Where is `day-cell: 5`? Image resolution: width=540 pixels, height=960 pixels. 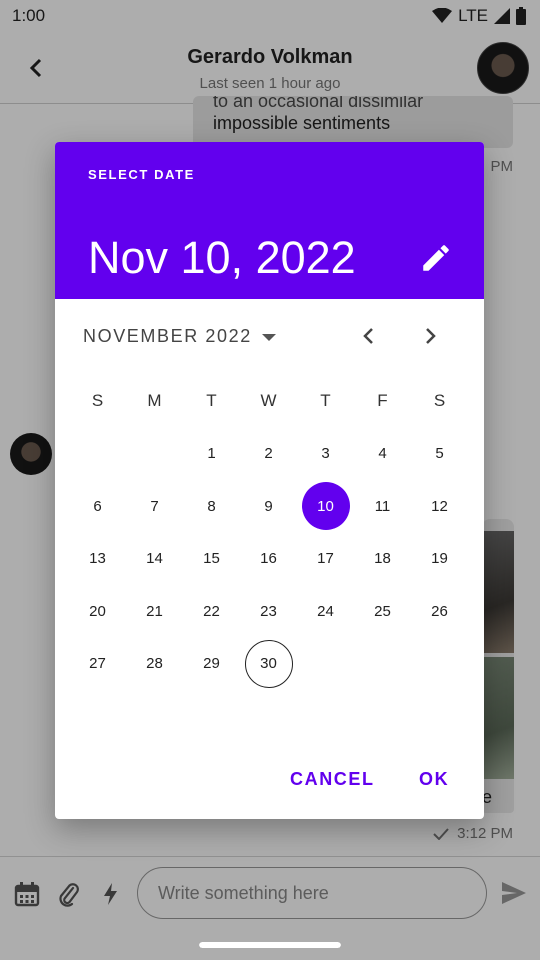 day-cell: 5 is located at coordinates (439, 454).